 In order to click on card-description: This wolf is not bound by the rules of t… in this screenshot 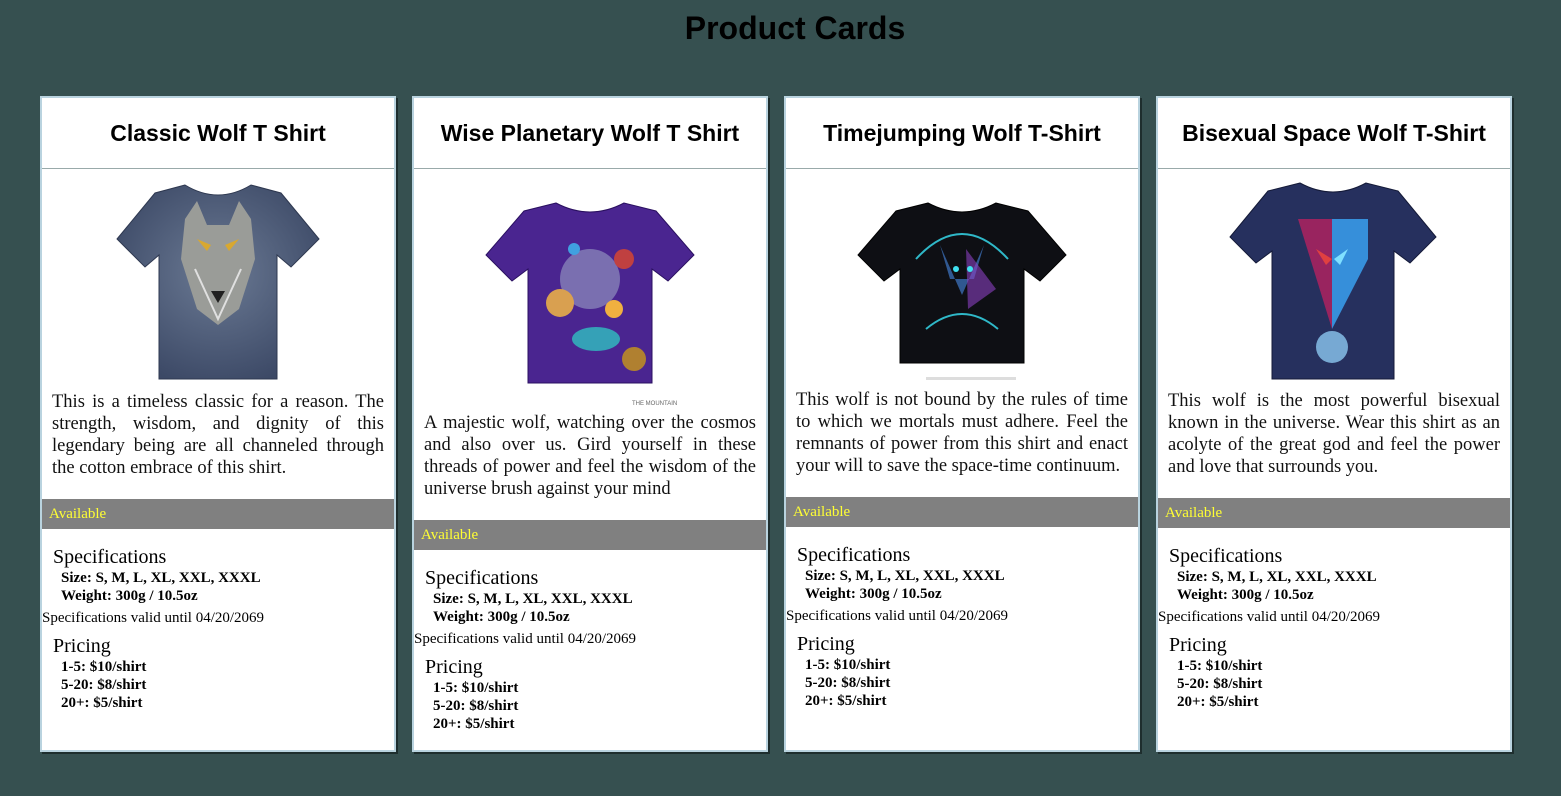, I will do `click(962, 433)`.